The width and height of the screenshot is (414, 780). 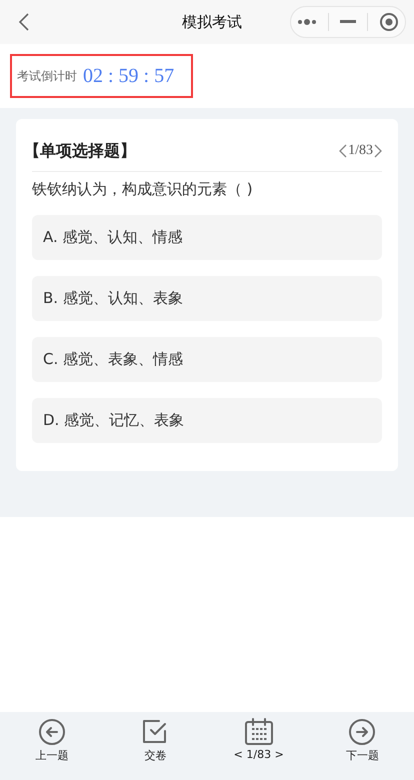 I want to click on question-text: 铁钦纳认为，构成意识的元素（ ), so click(x=143, y=189).